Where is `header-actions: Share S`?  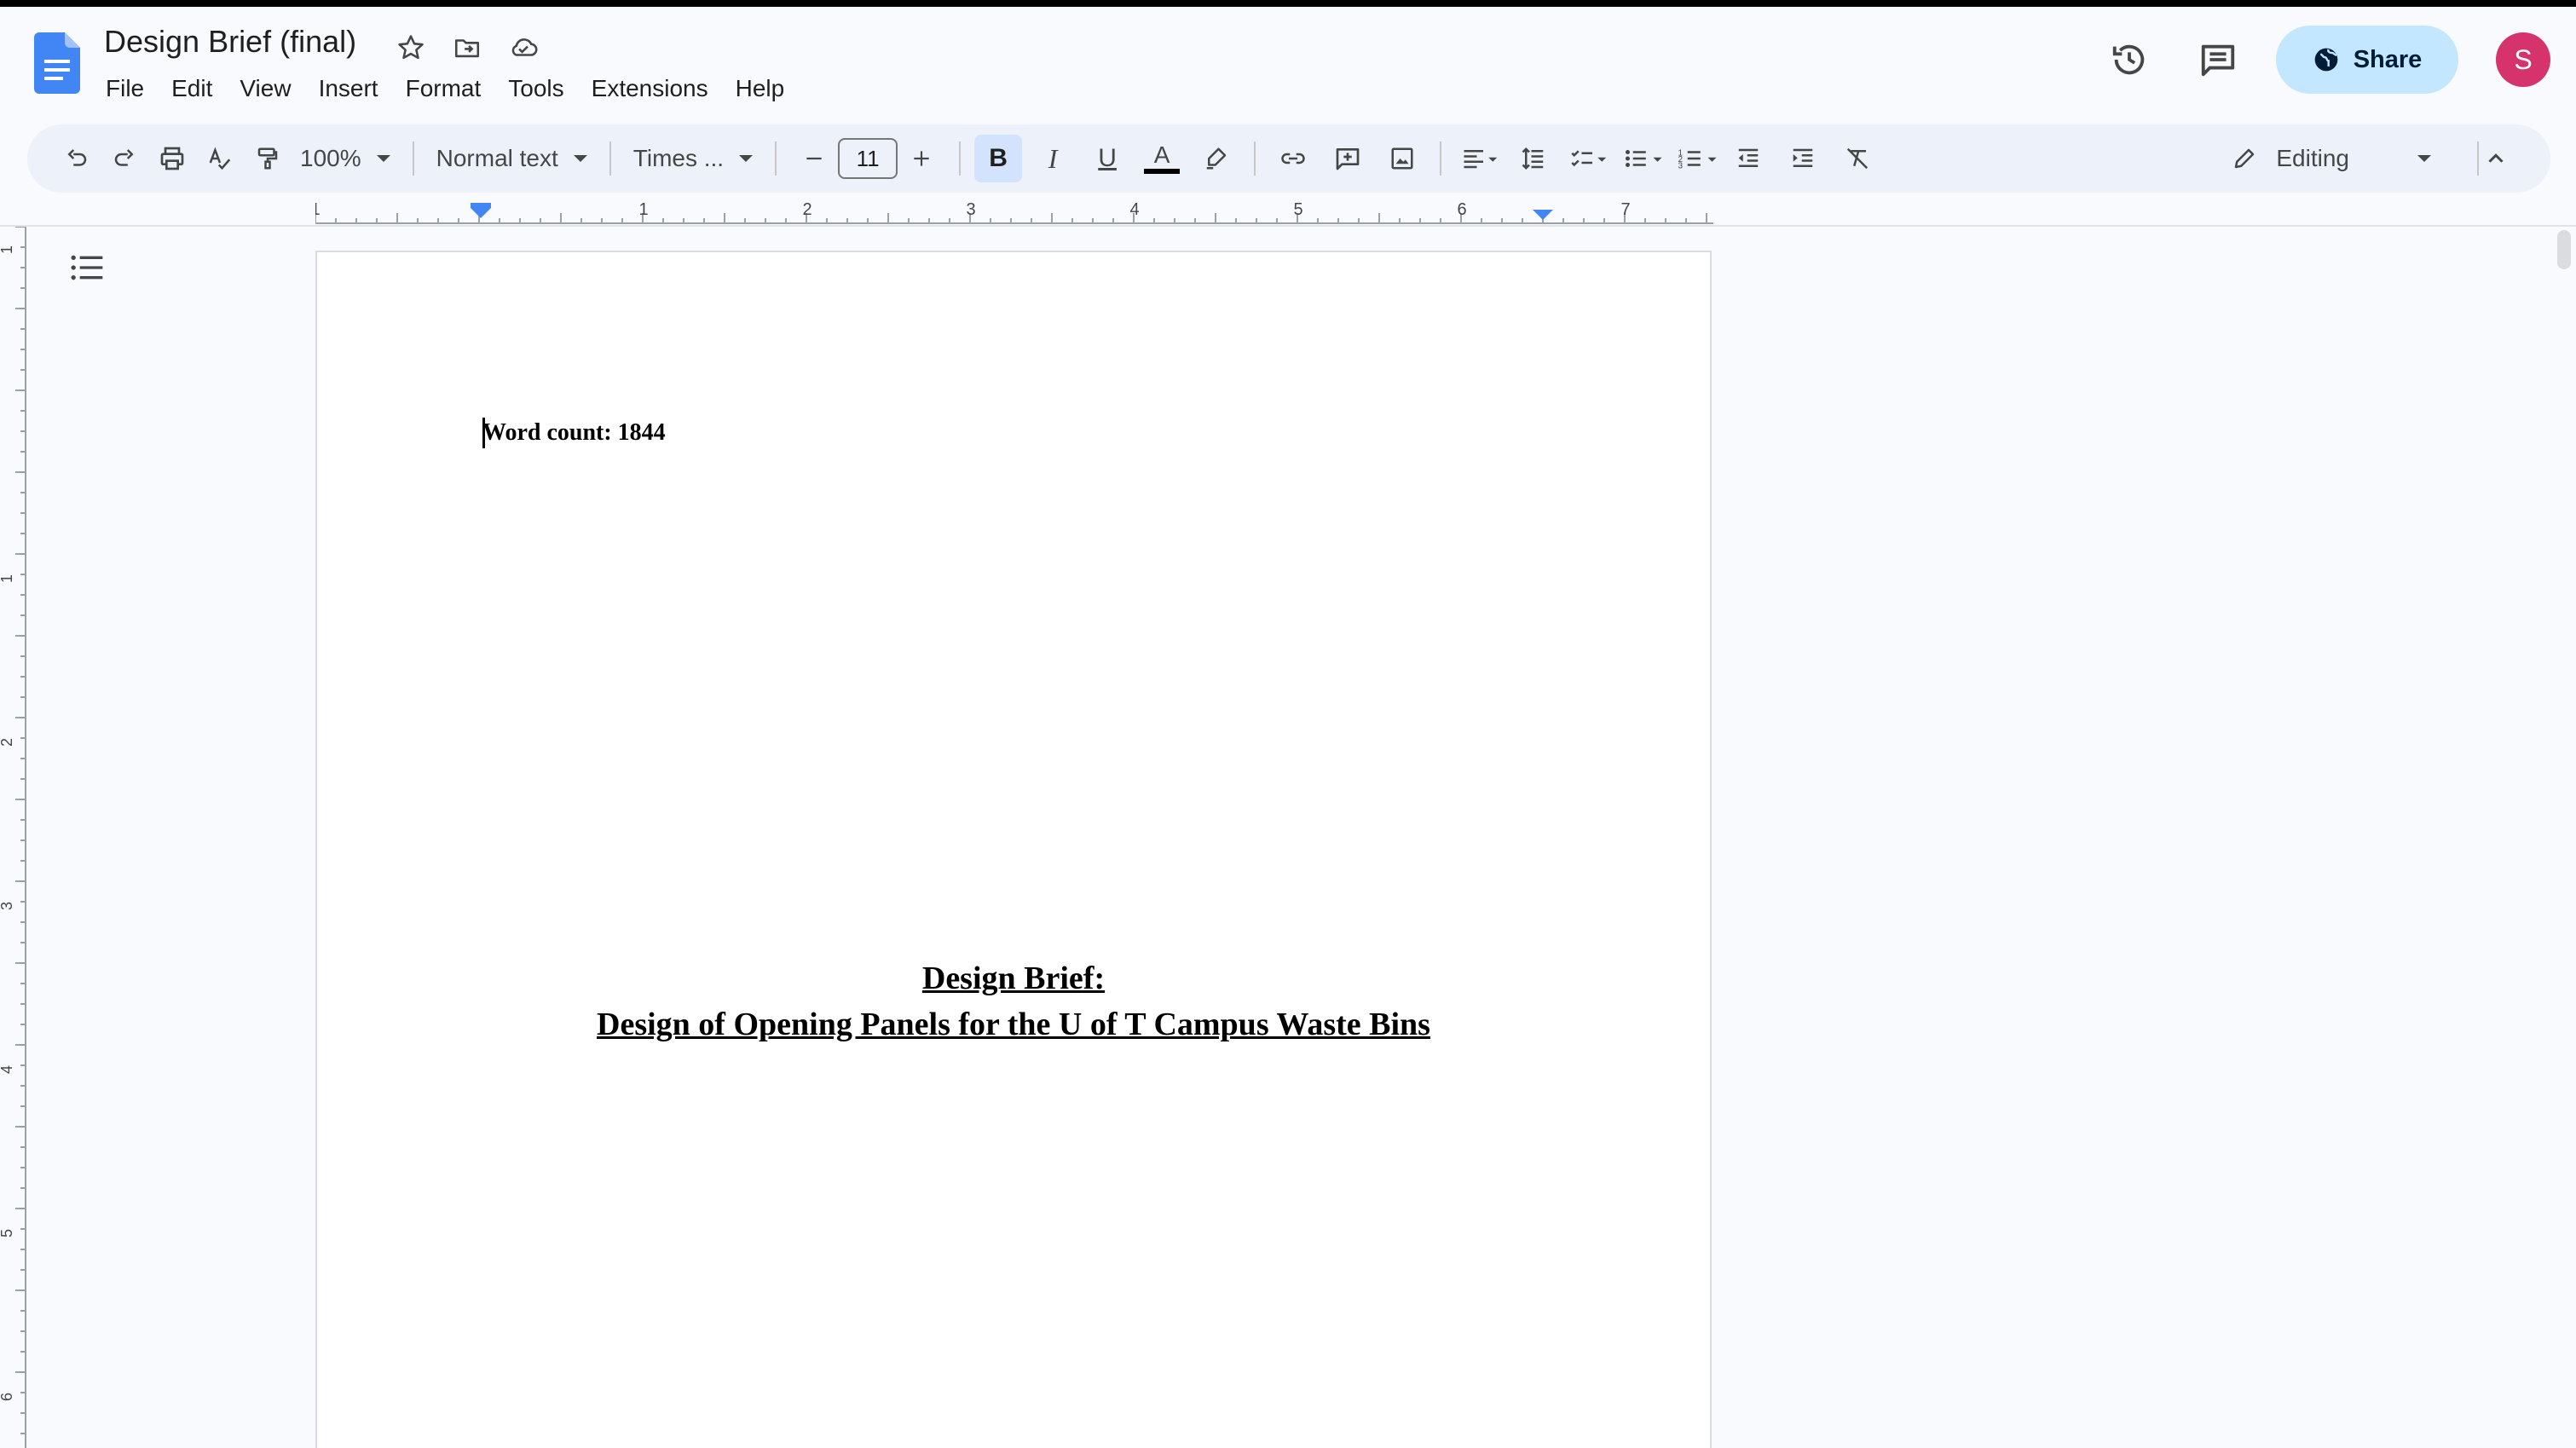
header-actions: Share S is located at coordinates (2326, 60).